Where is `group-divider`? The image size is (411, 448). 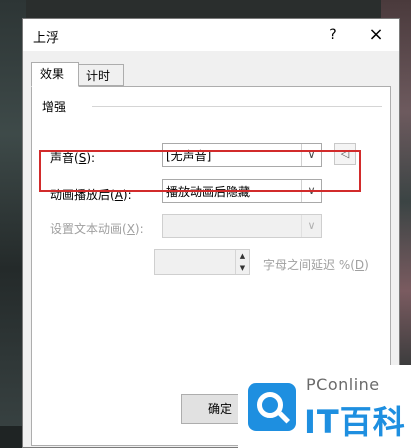
group-divider is located at coordinates (237, 106).